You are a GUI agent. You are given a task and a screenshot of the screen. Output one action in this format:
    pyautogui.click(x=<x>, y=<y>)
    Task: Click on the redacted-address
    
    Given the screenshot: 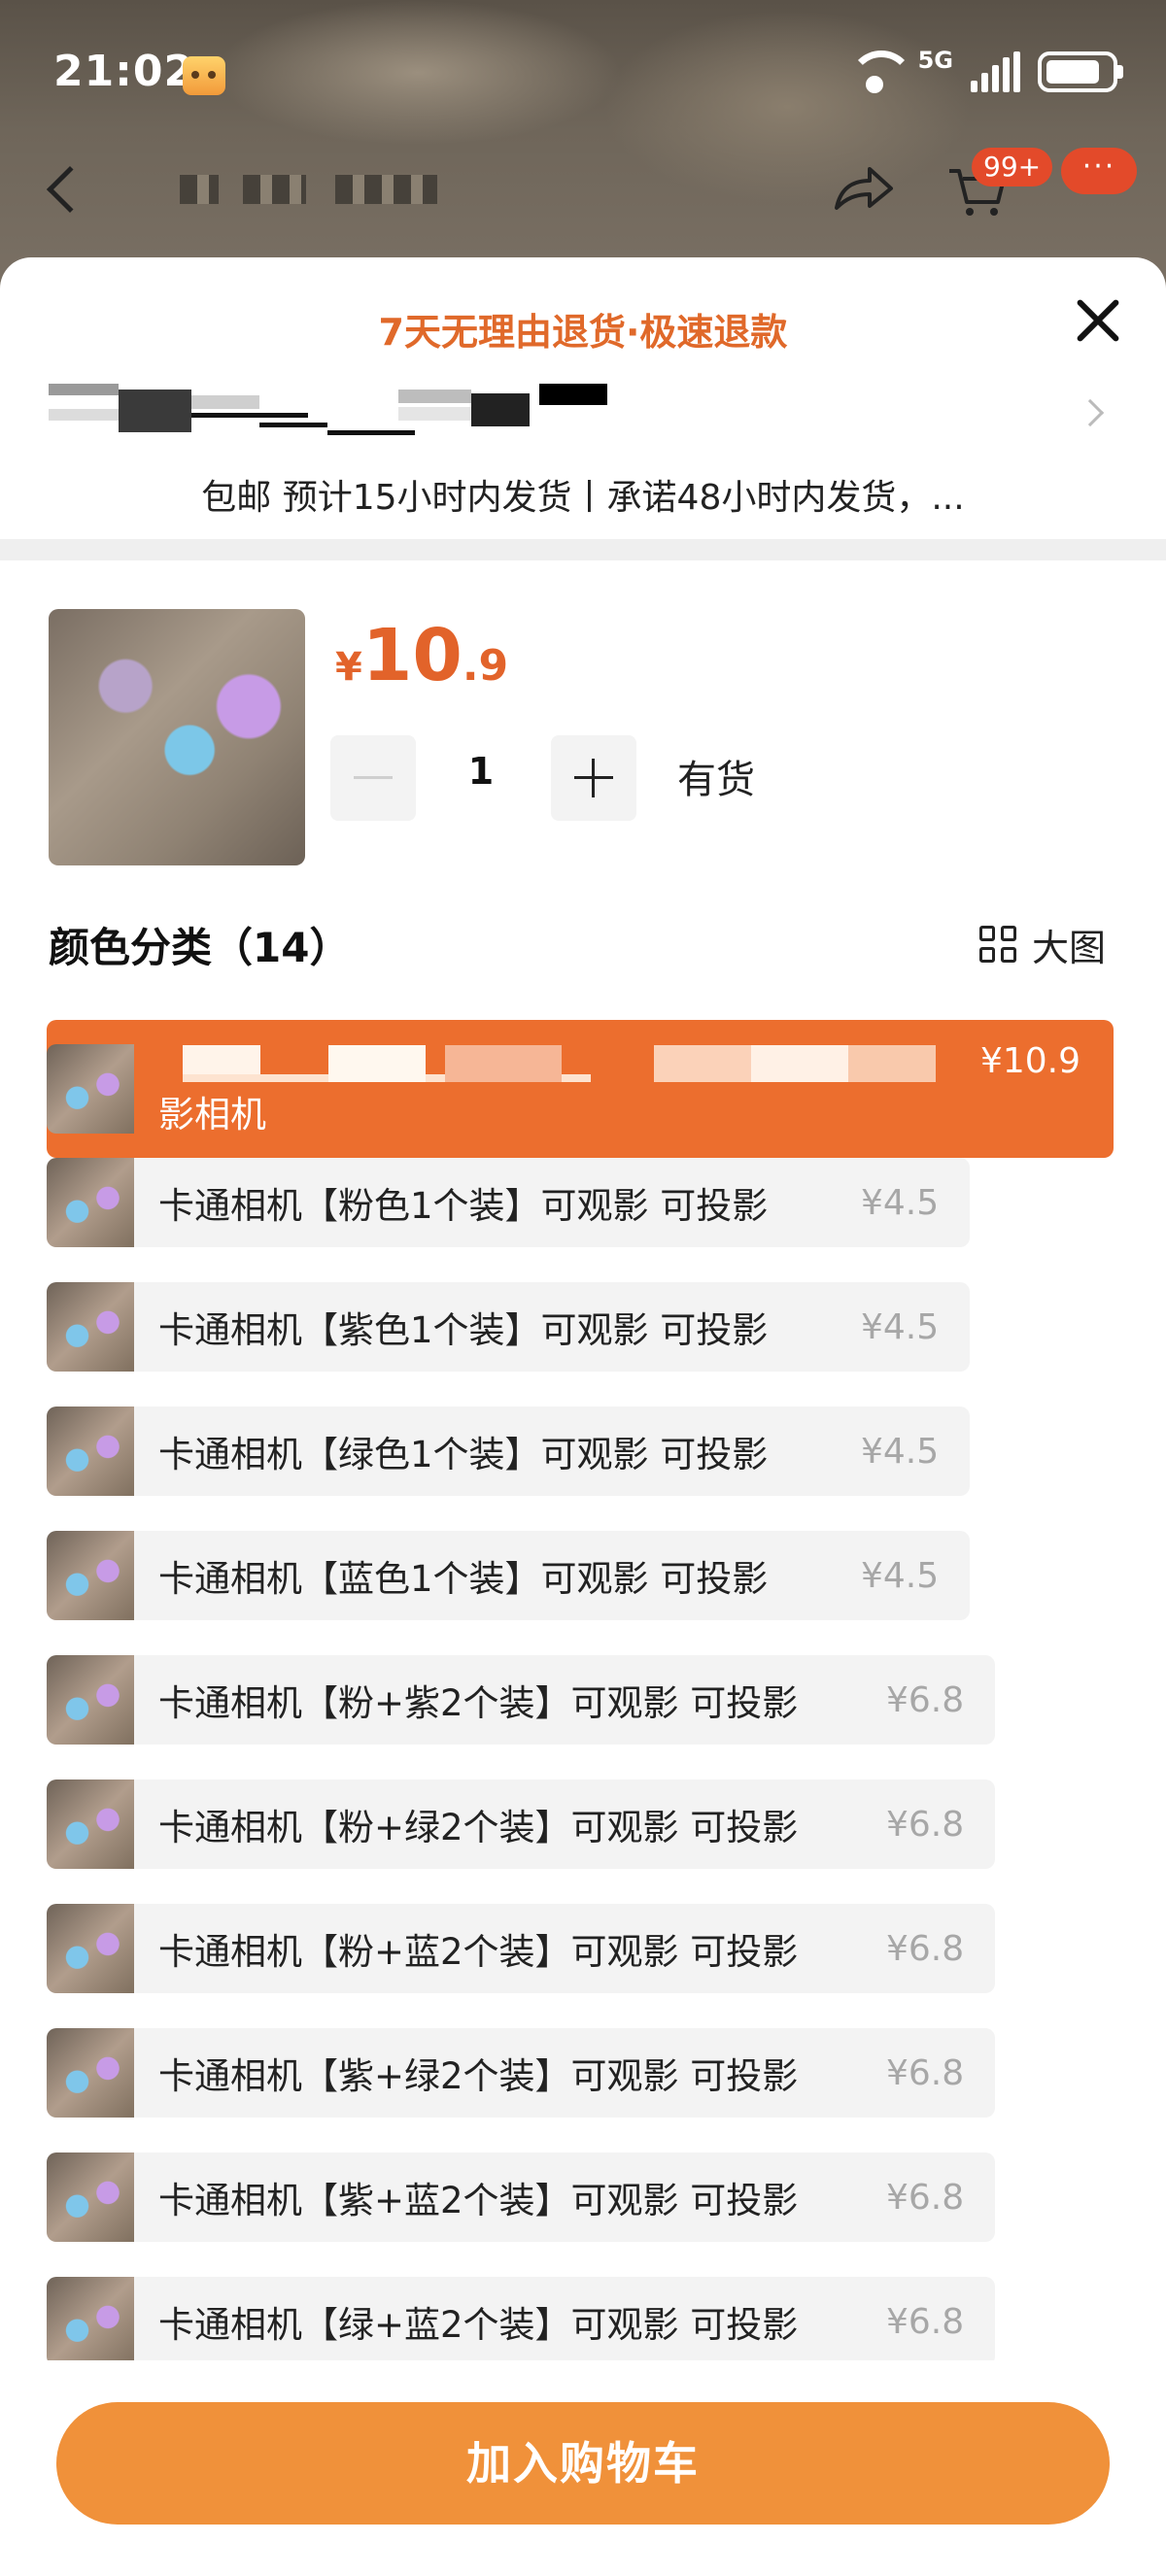 What is the action you would take?
    pyautogui.click(x=328, y=411)
    